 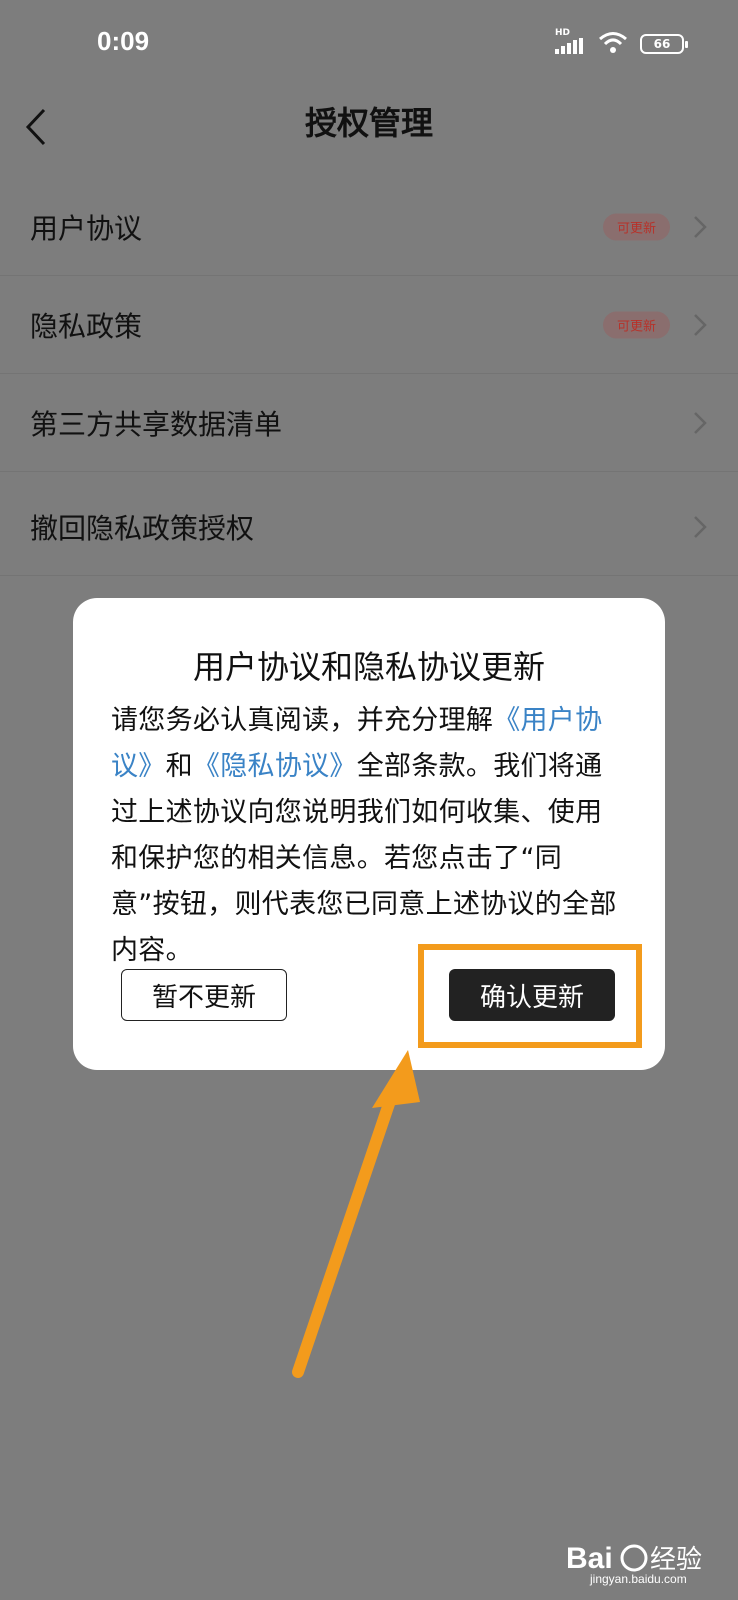 What do you see at coordinates (368, 123) in the screenshot?
I see `page-title: 授权管理` at bounding box center [368, 123].